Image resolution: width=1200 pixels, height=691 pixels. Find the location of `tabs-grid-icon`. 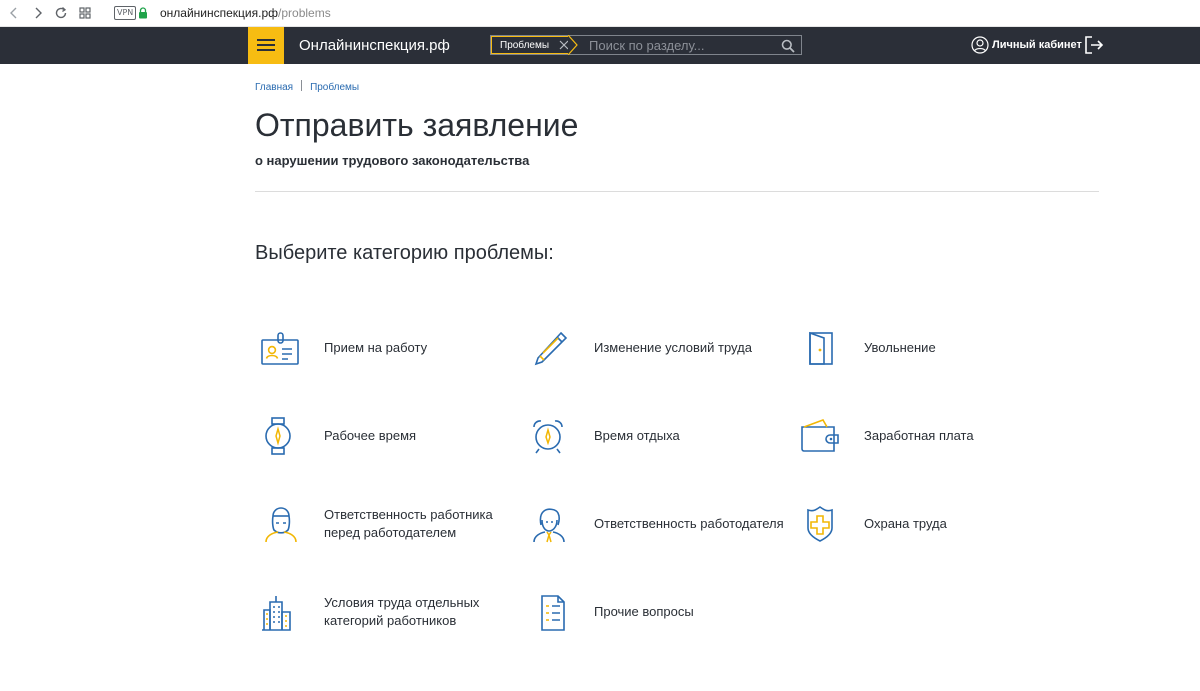

tabs-grid-icon is located at coordinates (85, 13).